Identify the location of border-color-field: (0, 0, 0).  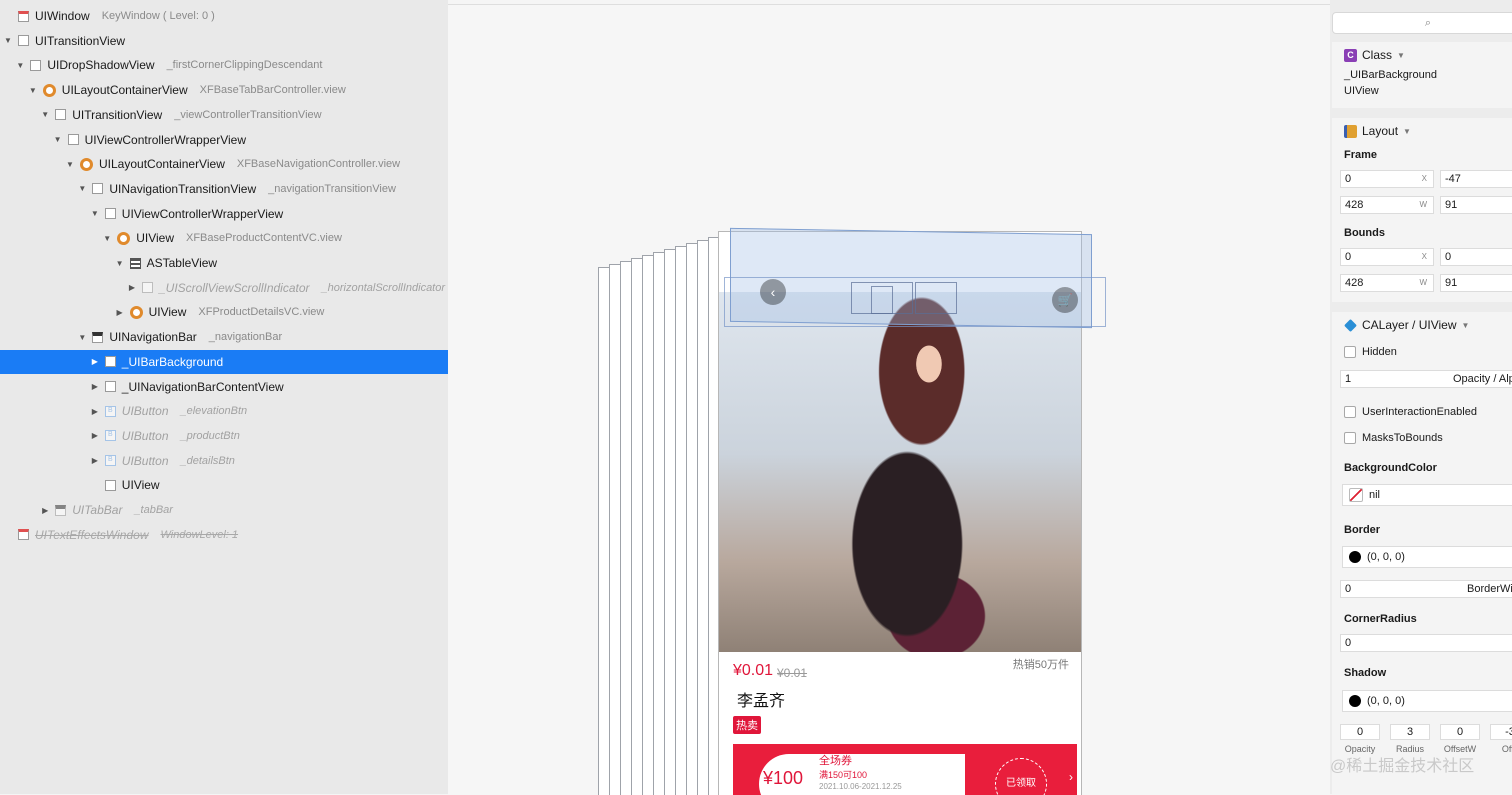
(1427, 557).